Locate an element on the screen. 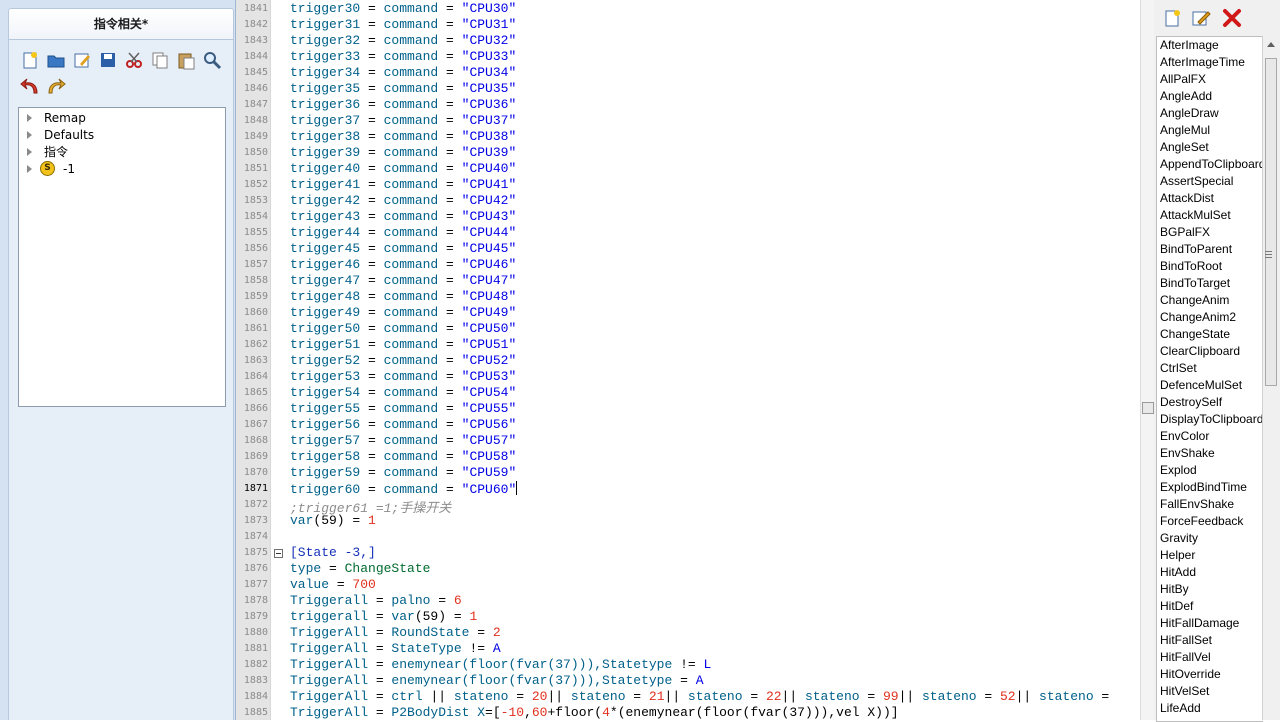  undo-icon is located at coordinates (30, 86).